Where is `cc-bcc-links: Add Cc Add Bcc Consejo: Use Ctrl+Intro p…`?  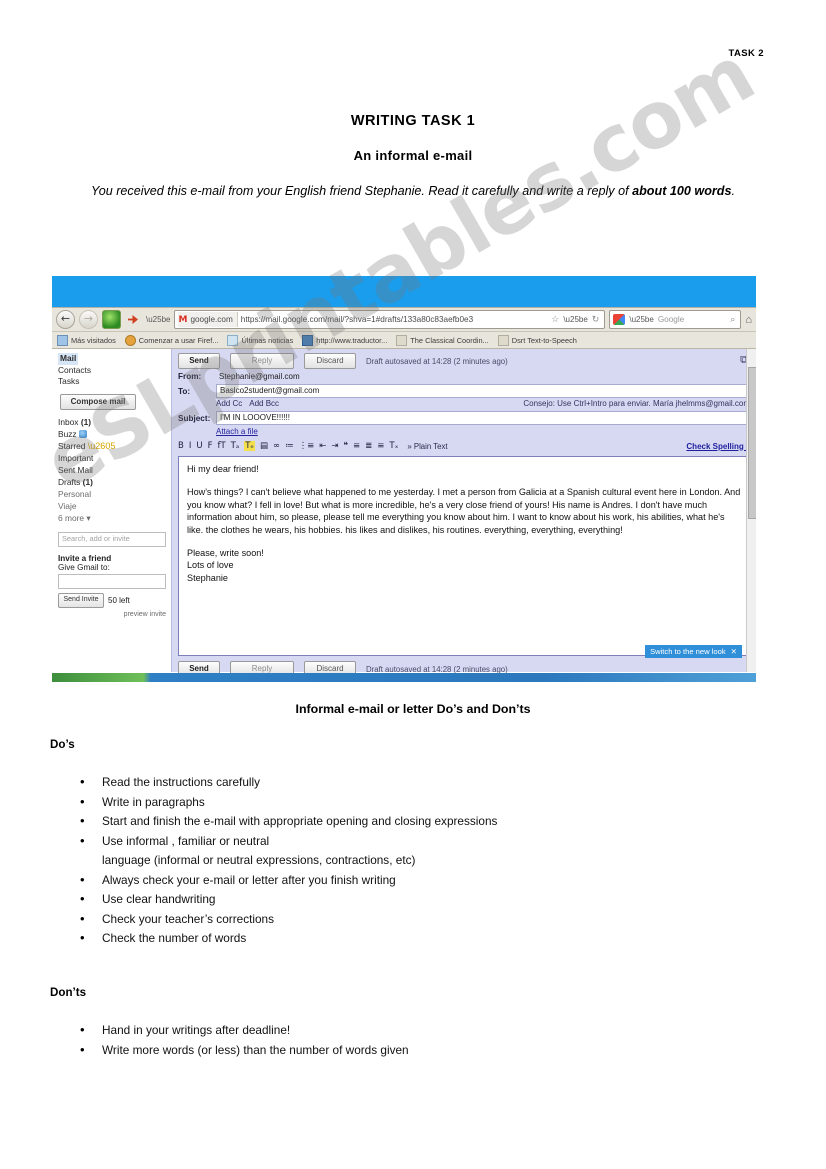 cc-bcc-links: Add Cc Add Bcc Consejo: Use Ctrl+Intro p… is located at coordinates (483, 403).